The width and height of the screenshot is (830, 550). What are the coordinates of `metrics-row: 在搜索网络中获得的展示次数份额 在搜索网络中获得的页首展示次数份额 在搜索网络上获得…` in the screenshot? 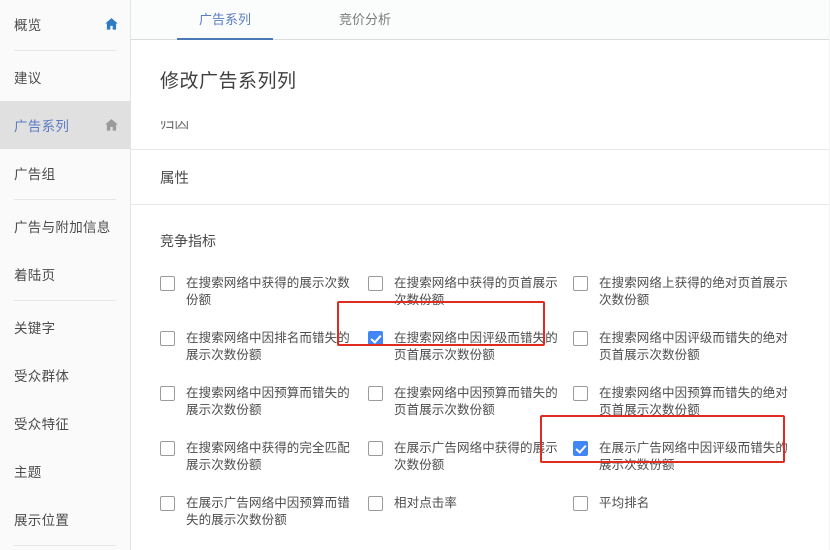 It's located at (490, 296).